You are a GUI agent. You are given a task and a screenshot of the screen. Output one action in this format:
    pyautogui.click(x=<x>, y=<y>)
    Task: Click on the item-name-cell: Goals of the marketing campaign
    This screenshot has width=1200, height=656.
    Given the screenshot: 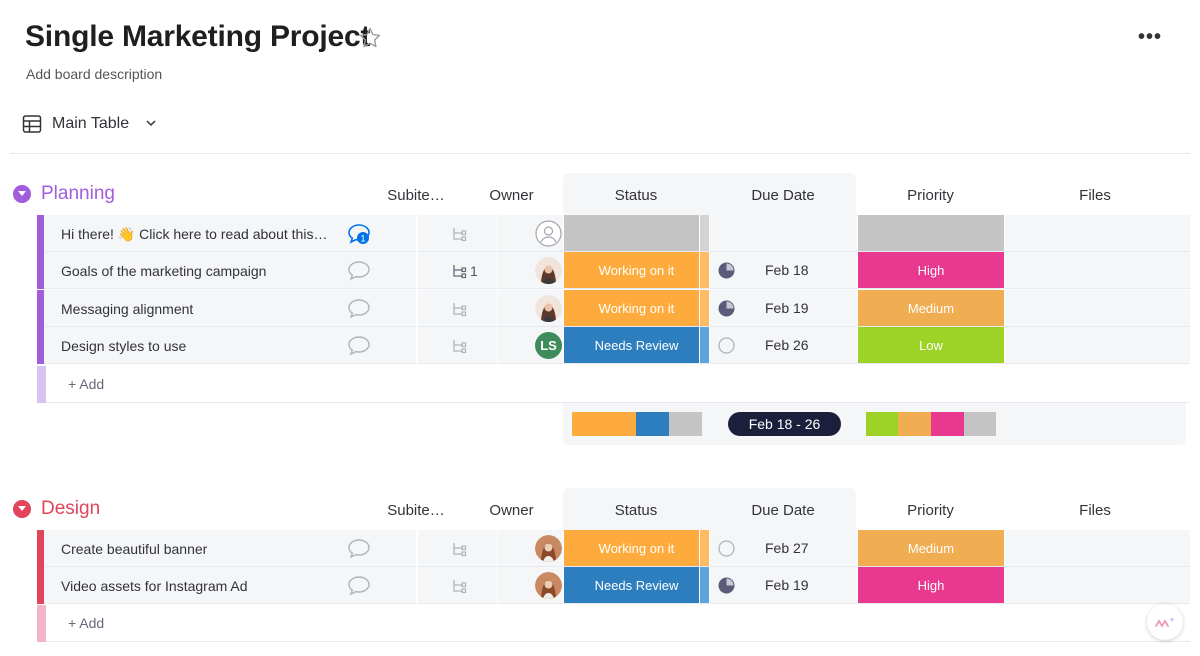 What is the action you would take?
    pyautogui.click(x=230, y=270)
    